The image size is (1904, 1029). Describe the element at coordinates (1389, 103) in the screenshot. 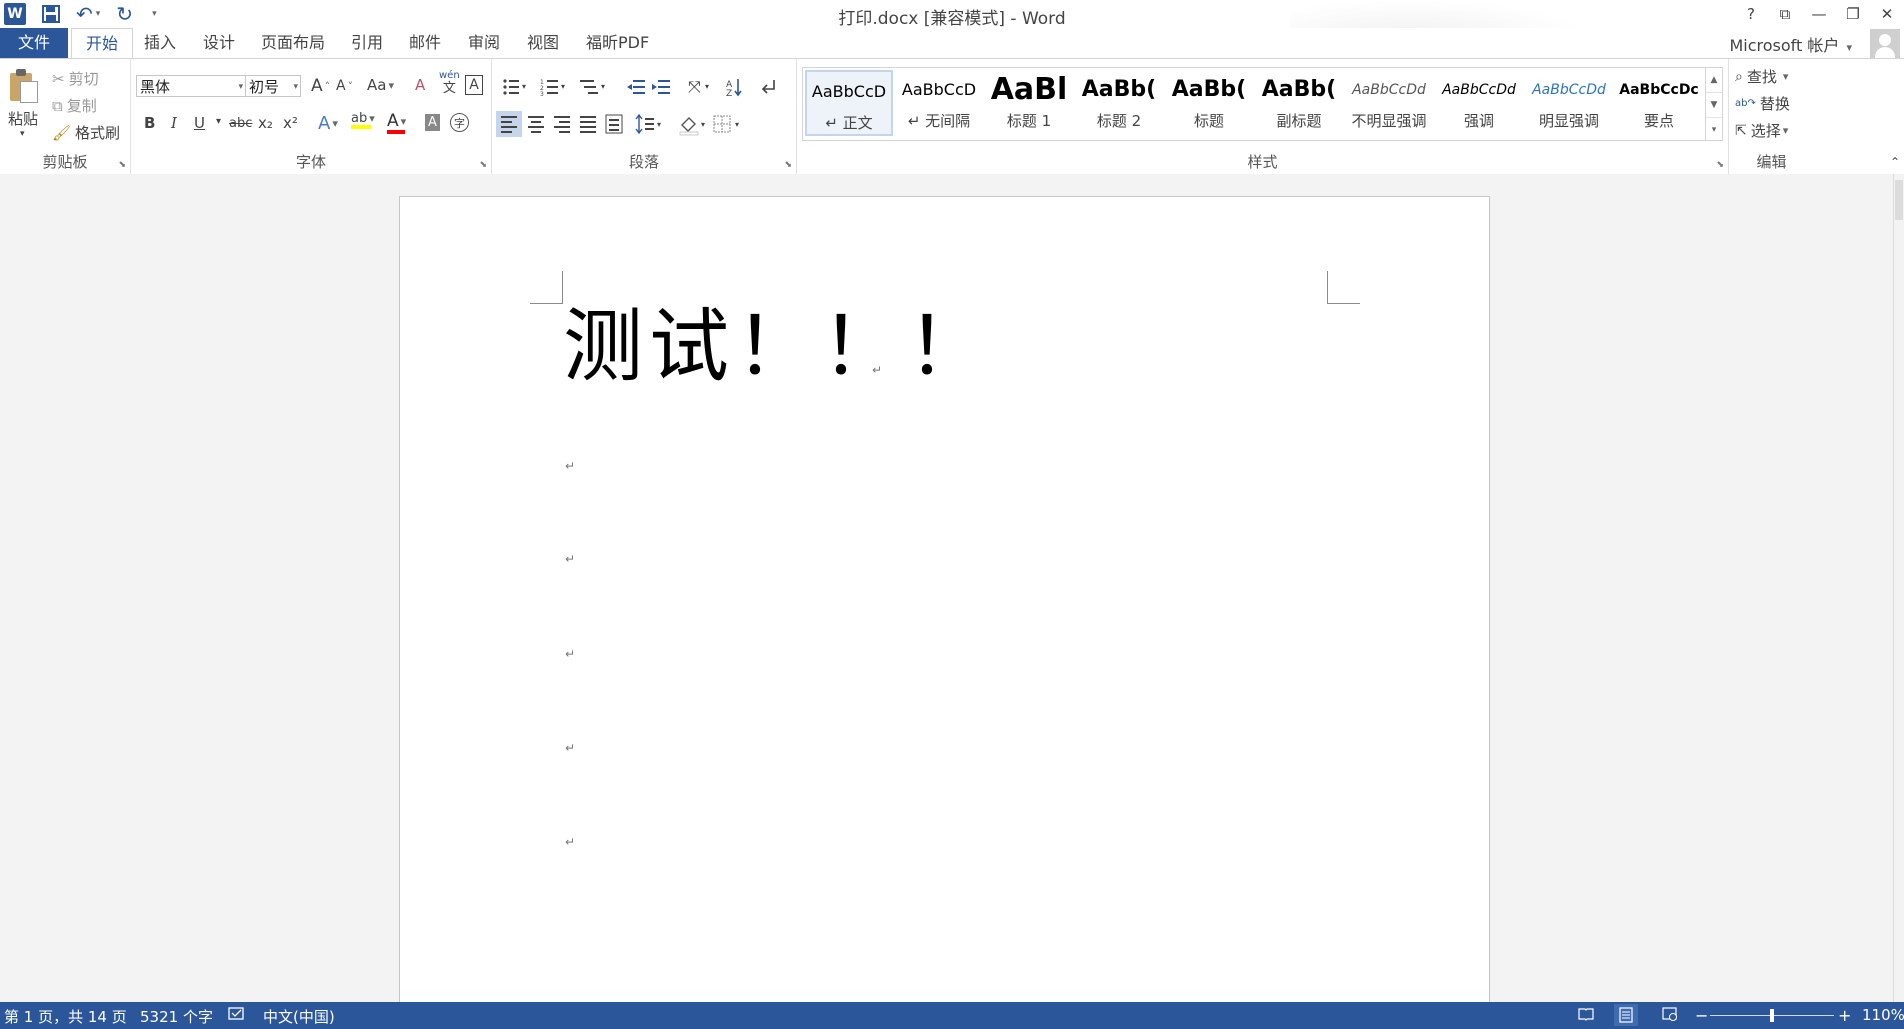

I see `style-subtle-emphasis: AaBbCcDd 不明显强调` at that location.